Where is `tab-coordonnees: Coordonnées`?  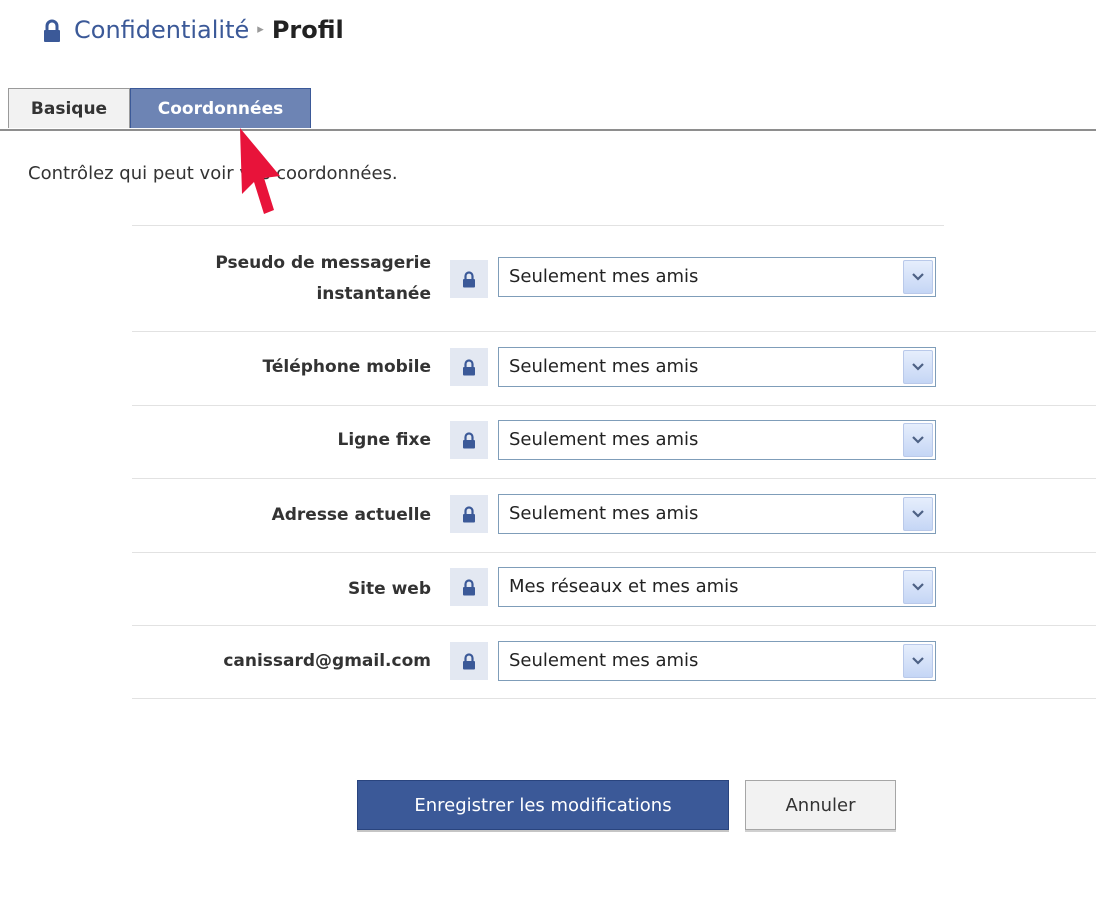
tab-coordonnees: Coordonnées is located at coordinates (220, 108).